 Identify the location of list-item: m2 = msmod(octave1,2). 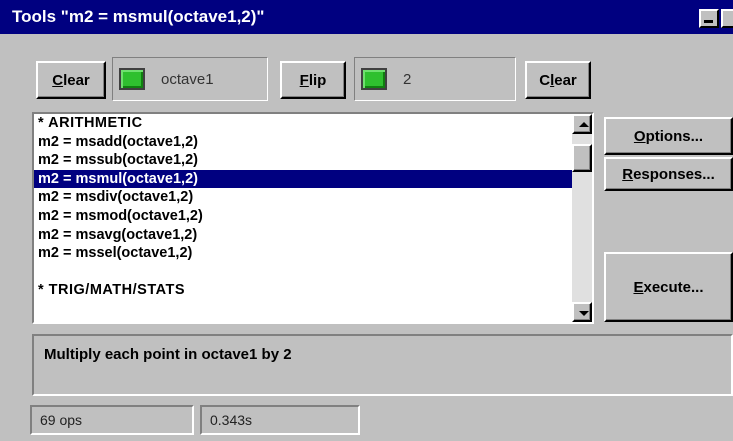
(303, 216).